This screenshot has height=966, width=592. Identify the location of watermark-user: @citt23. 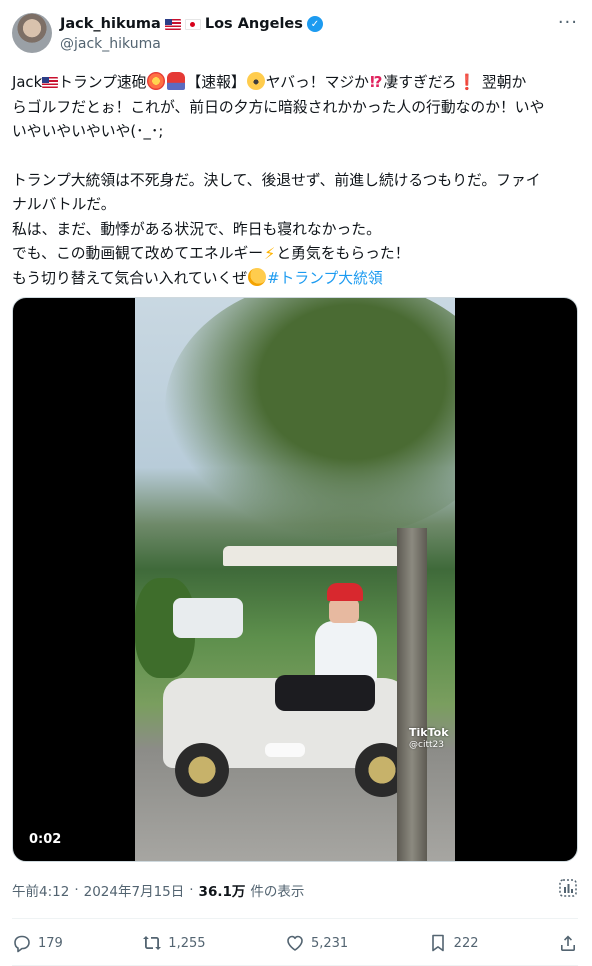
(426, 745).